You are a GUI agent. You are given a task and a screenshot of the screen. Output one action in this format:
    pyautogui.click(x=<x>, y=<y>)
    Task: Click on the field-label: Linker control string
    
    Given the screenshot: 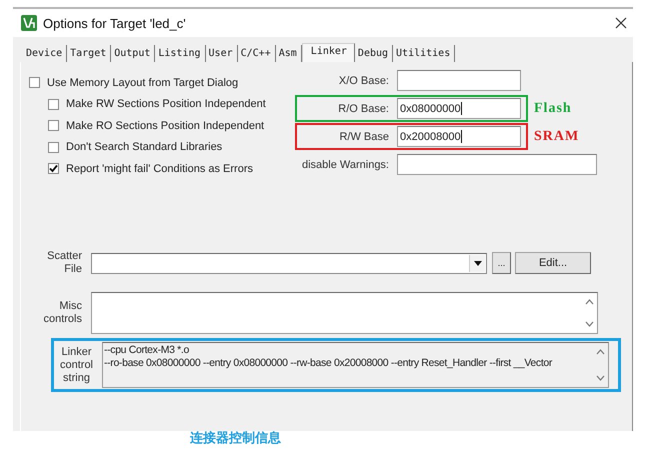 What is the action you would take?
    pyautogui.click(x=76, y=365)
    